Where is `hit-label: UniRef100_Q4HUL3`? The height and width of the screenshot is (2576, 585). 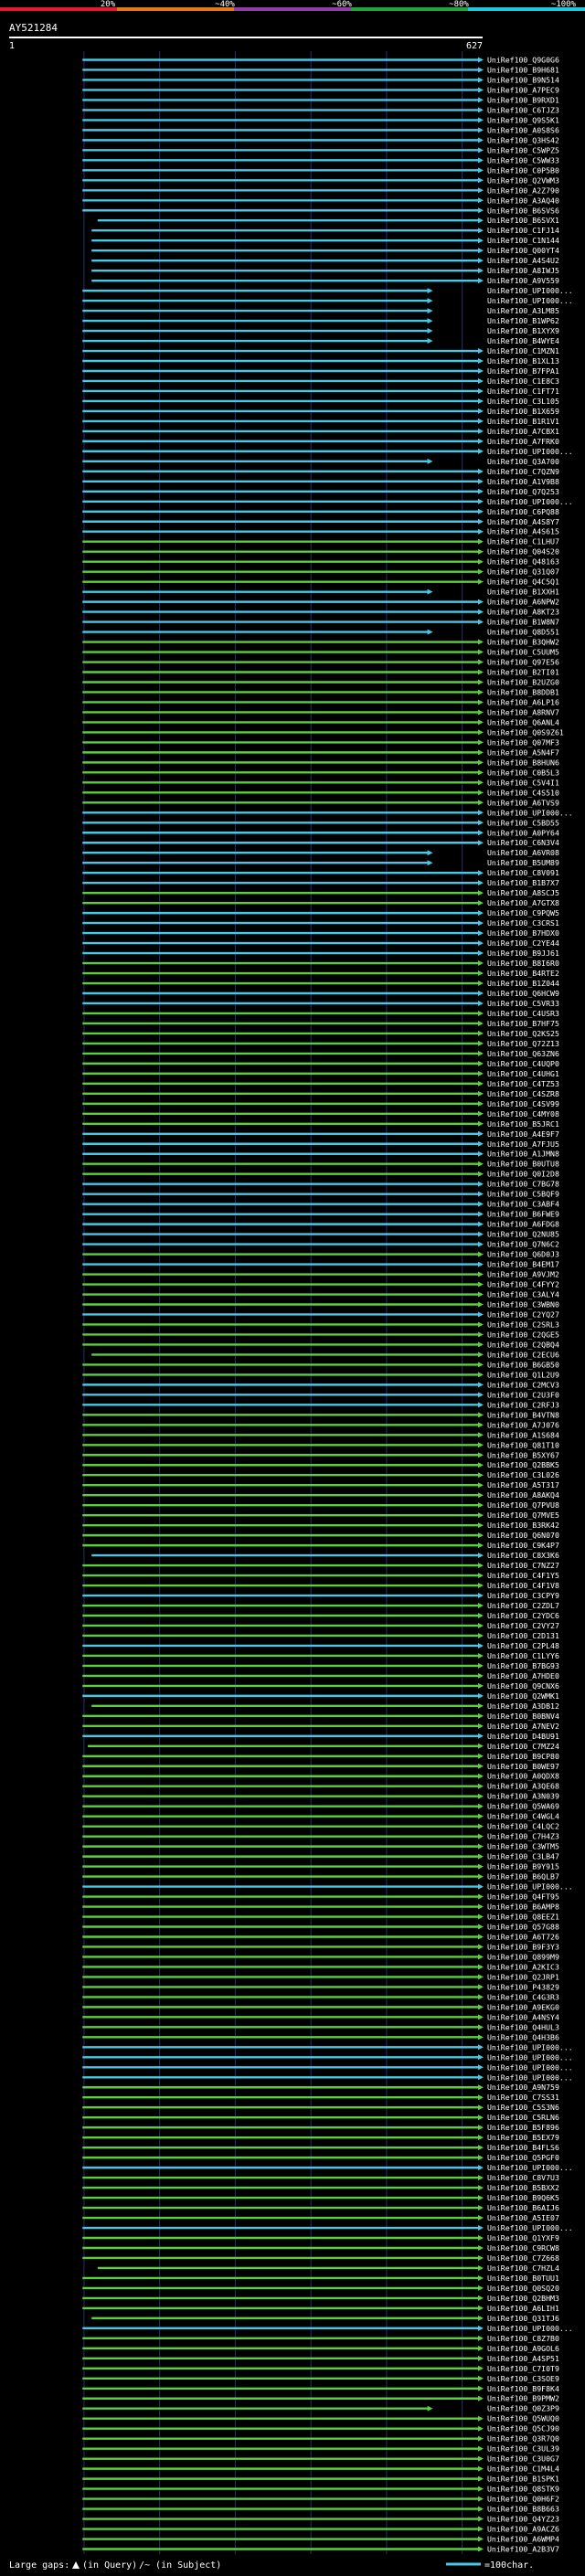 hit-label: UniRef100_Q4HUL3 is located at coordinates (523, 2026).